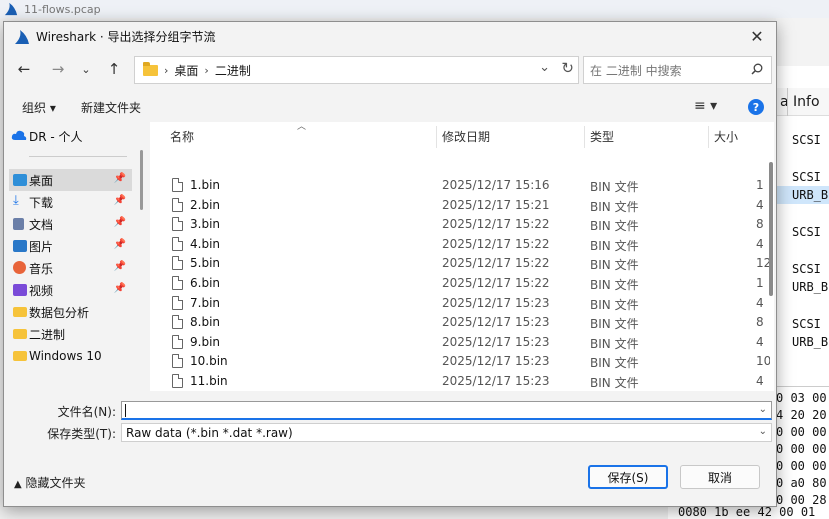 This screenshot has width=829, height=519. What do you see at coordinates (70, 202) in the screenshot?
I see `sidebar-item-downloads: ⤓ 下载 📌` at bounding box center [70, 202].